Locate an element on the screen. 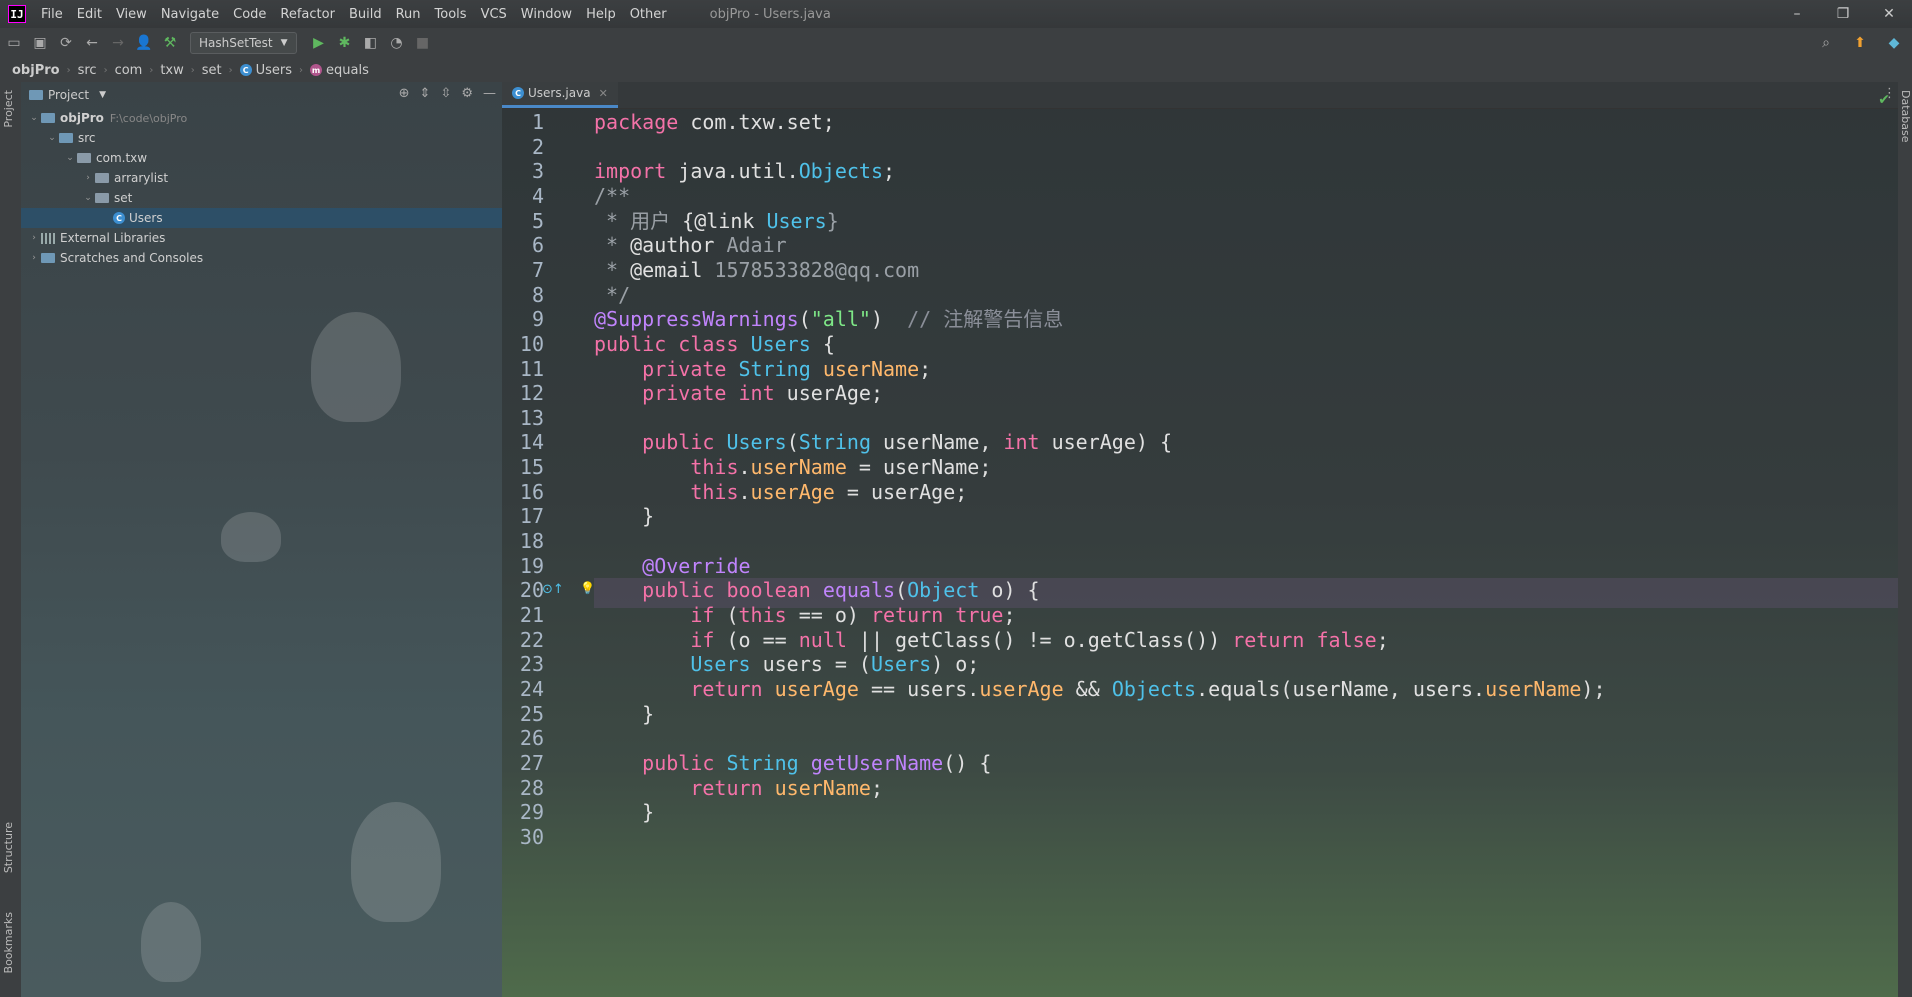  menu-window: Window is located at coordinates (546, 14).